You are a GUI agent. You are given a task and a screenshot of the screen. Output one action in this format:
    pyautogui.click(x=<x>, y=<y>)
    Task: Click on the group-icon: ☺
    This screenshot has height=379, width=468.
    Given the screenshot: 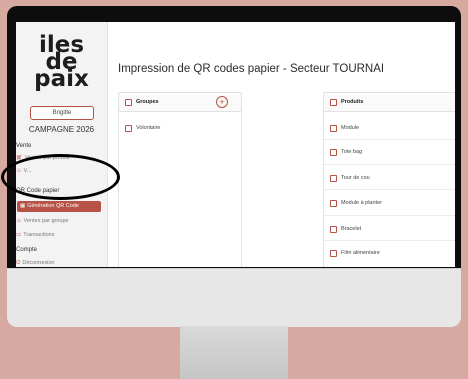 What is the action you would take?
    pyautogui.click(x=19, y=221)
    